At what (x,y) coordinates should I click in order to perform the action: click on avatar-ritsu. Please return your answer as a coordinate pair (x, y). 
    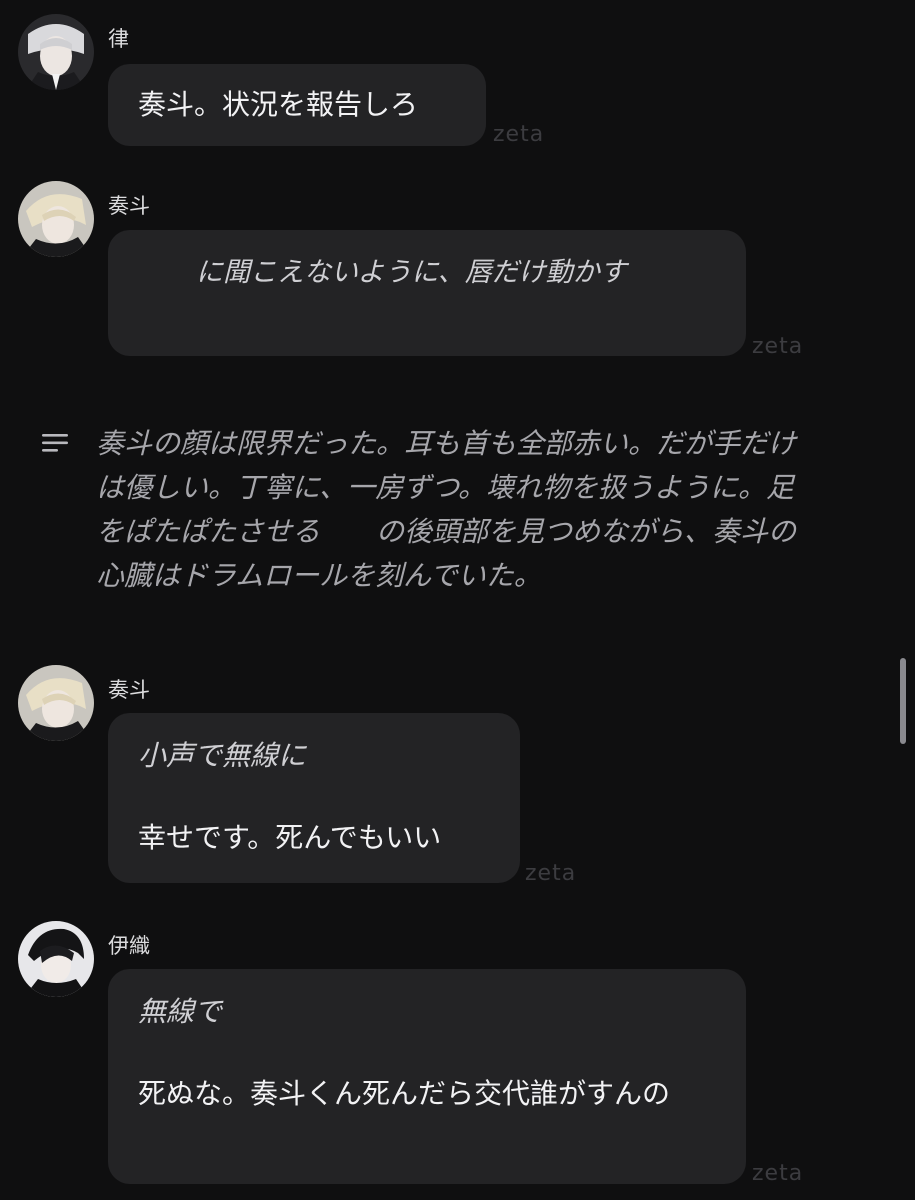
    Looking at the image, I should click on (56, 52).